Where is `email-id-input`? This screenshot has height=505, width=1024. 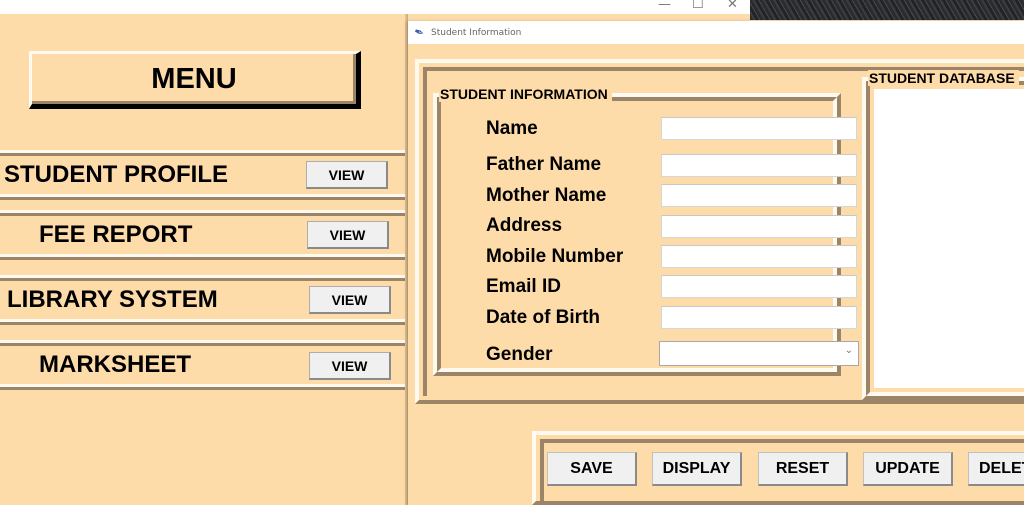
email-id-input is located at coordinates (759, 286).